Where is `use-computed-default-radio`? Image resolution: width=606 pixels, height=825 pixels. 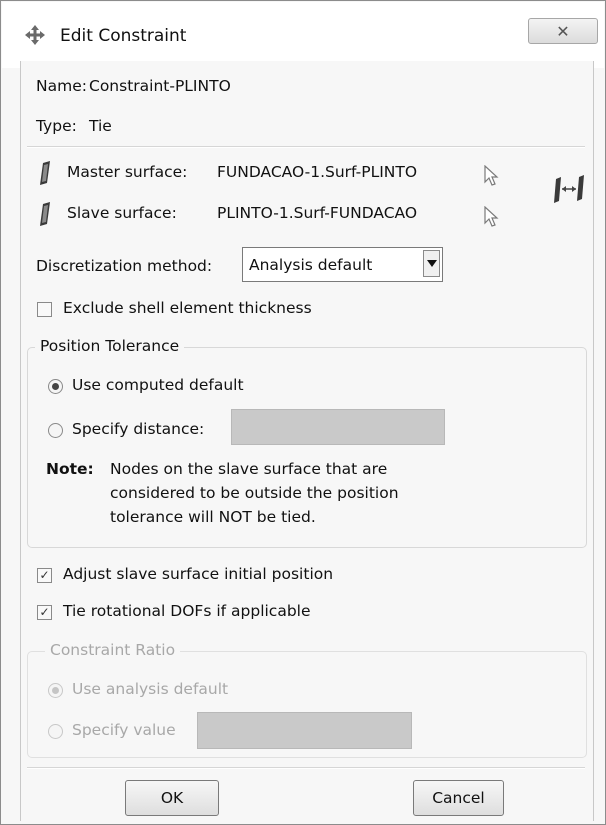 use-computed-default-radio is located at coordinates (55, 386).